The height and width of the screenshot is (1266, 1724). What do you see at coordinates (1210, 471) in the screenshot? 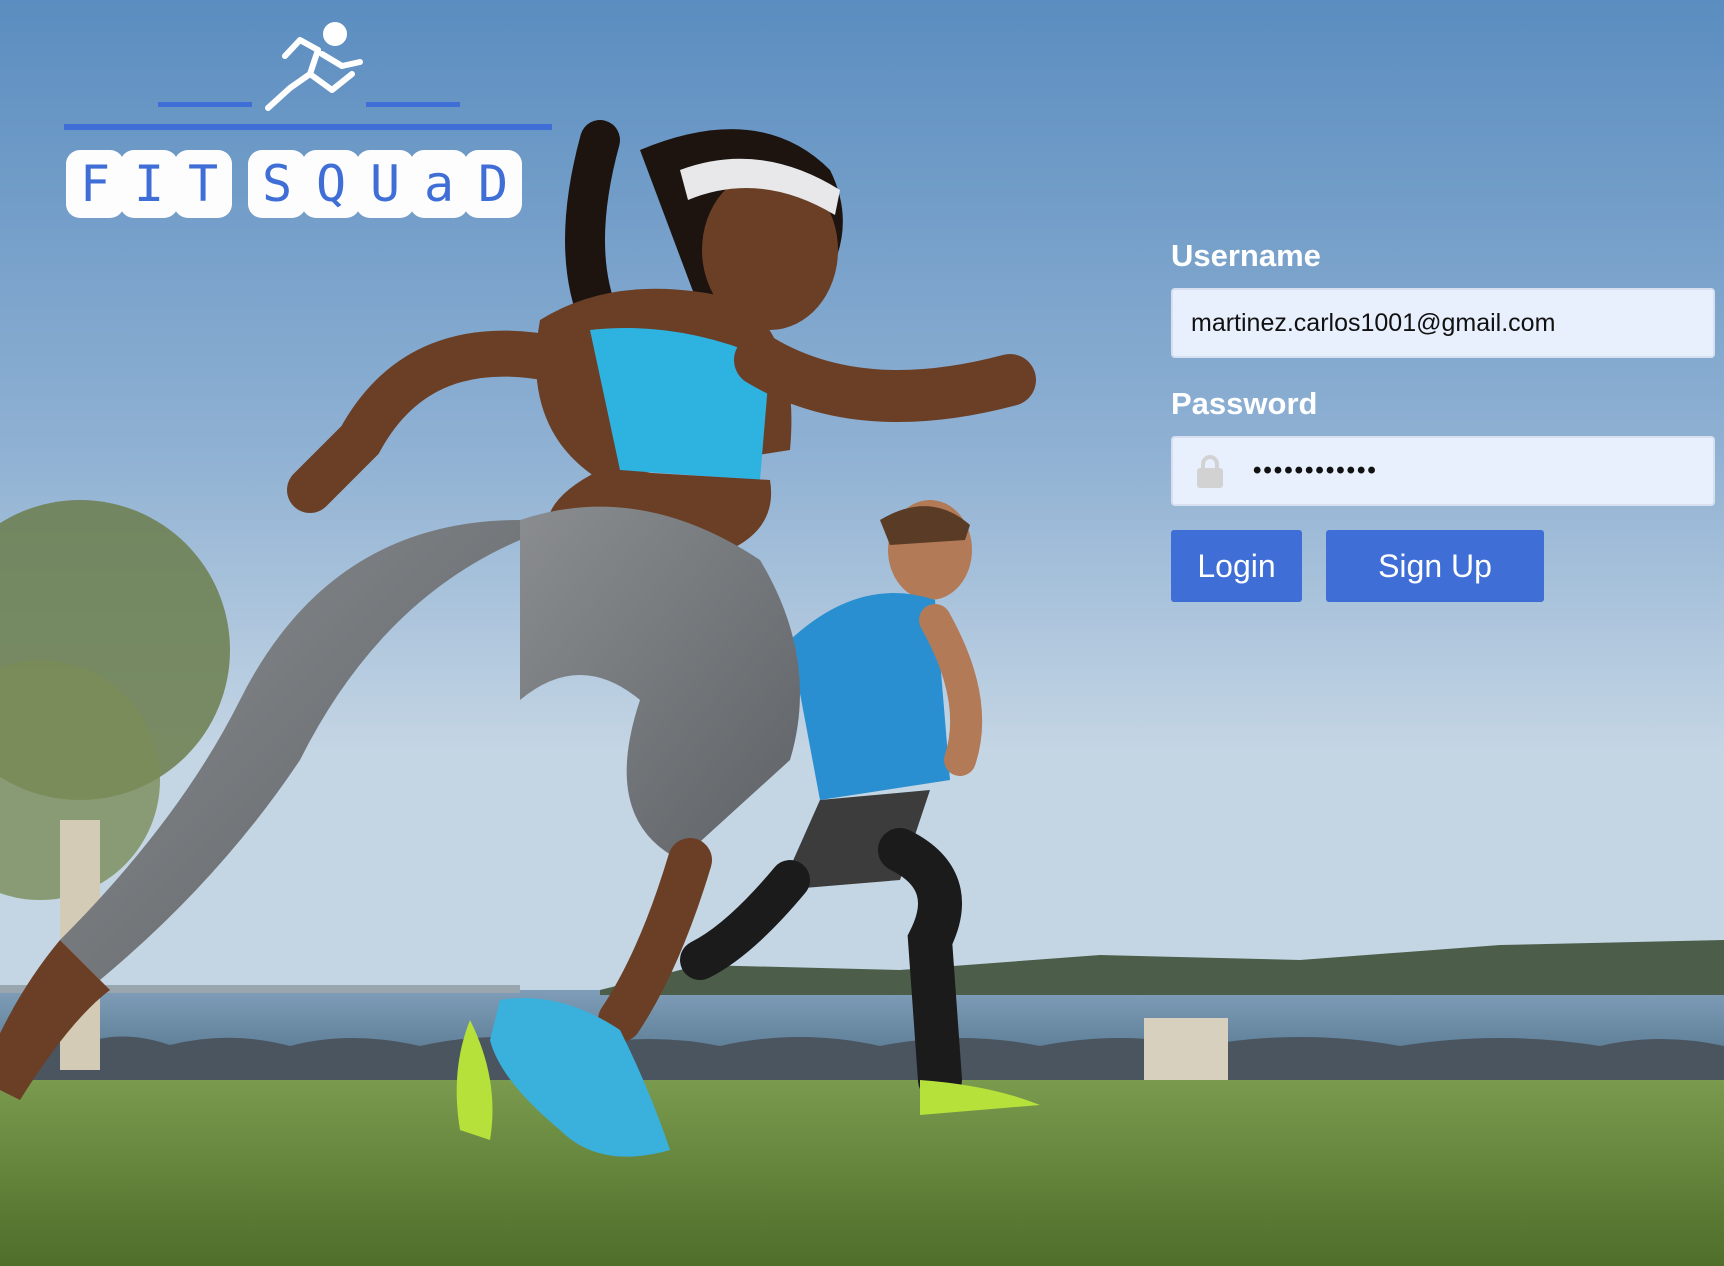
I see `lock-icon` at bounding box center [1210, 471].